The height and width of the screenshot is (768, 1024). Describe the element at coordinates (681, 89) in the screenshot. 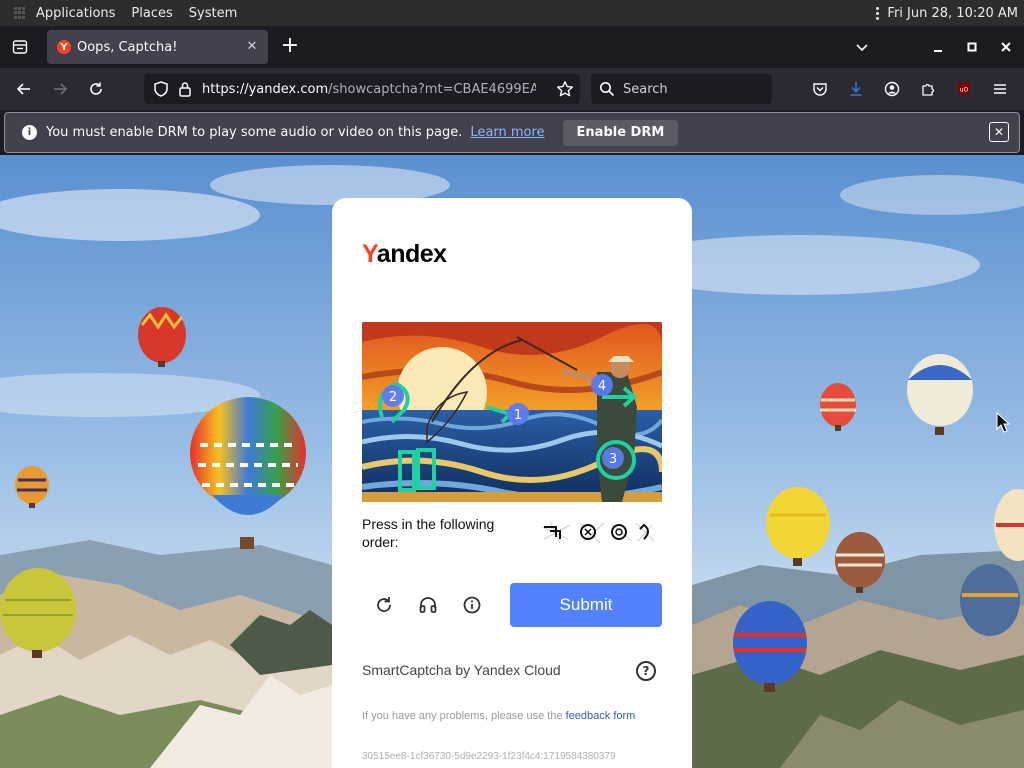

I see `search-bar: Search` at that location.